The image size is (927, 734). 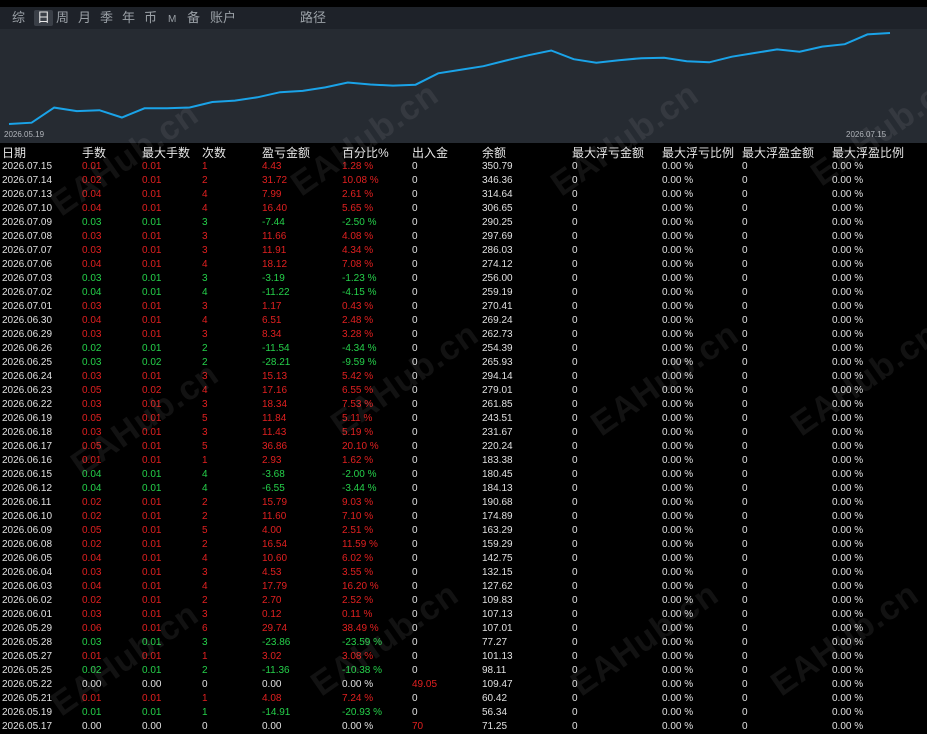 What do you see at coordinates (360, 180) in the screenshot?
I see `cell-5: 10.08 %` at bounding box center [360, 180].